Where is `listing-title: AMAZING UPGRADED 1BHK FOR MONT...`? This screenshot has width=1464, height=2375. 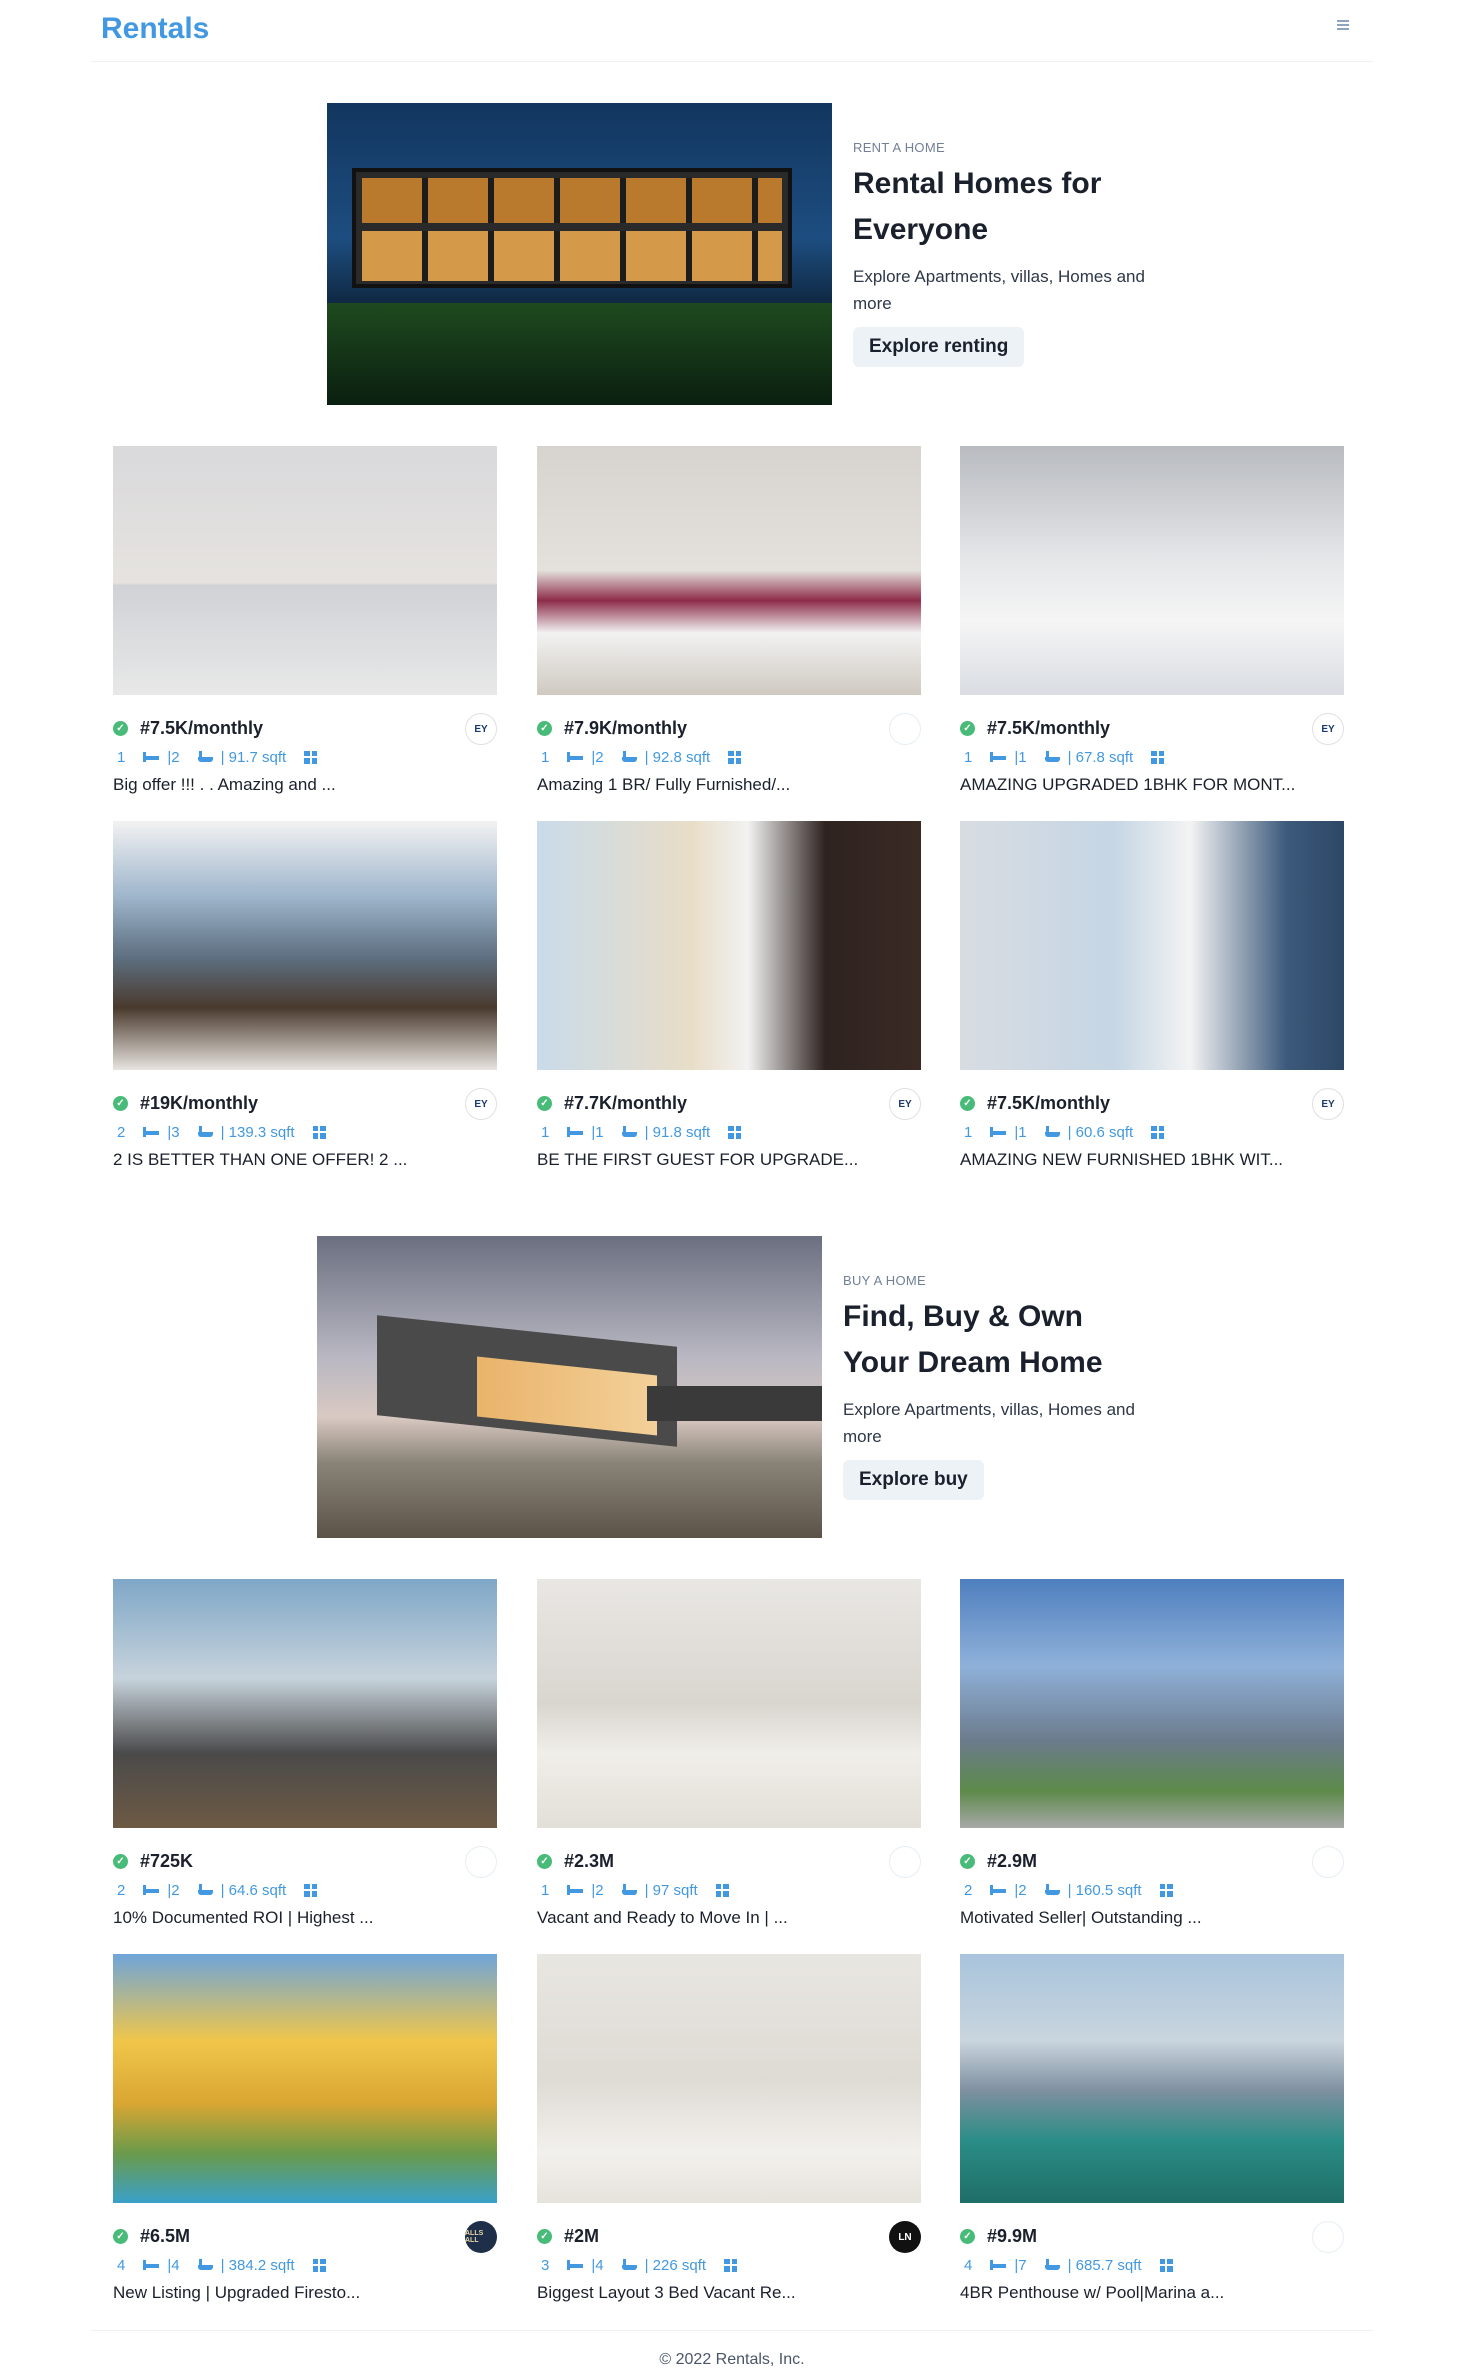
listing-title: AMAZING UPGRADED 1BHK FOR MONT... is located at coordinates (1152, 785).